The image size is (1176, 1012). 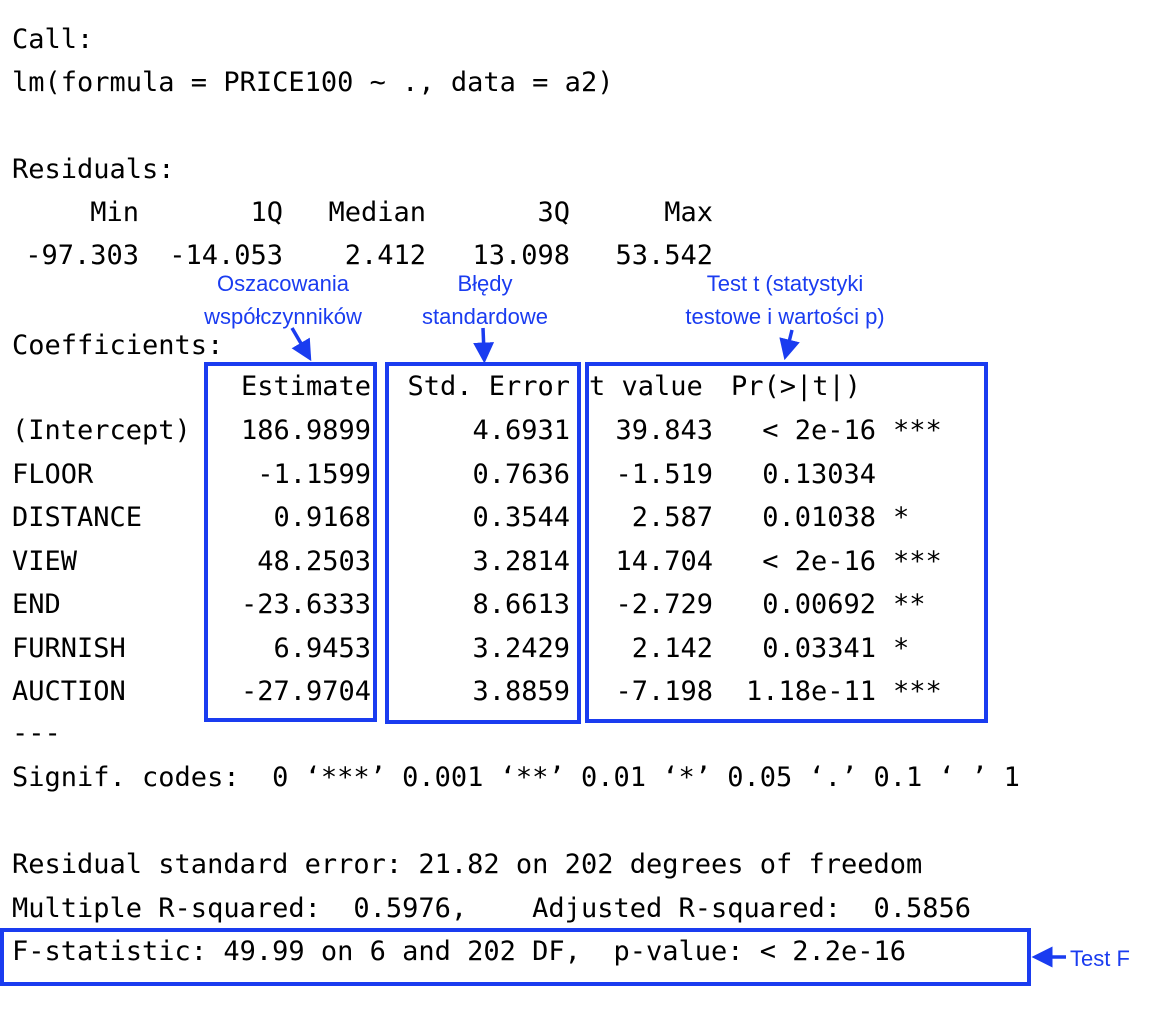 What do you see at coordinates (45, 561) in the screenshot?
I see `row-name: VIEW` at bounding box center [45, 561].